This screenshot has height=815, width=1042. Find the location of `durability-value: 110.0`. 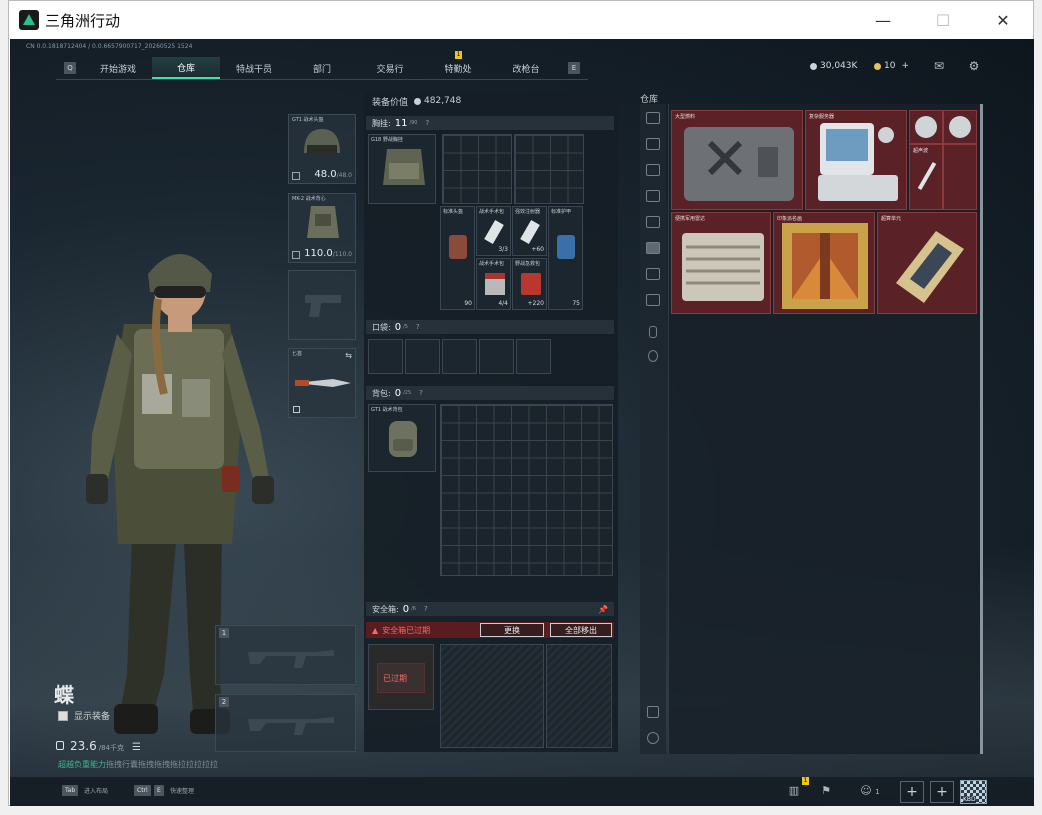

durability-value: 110.0 is located at coordinates (318, 253).